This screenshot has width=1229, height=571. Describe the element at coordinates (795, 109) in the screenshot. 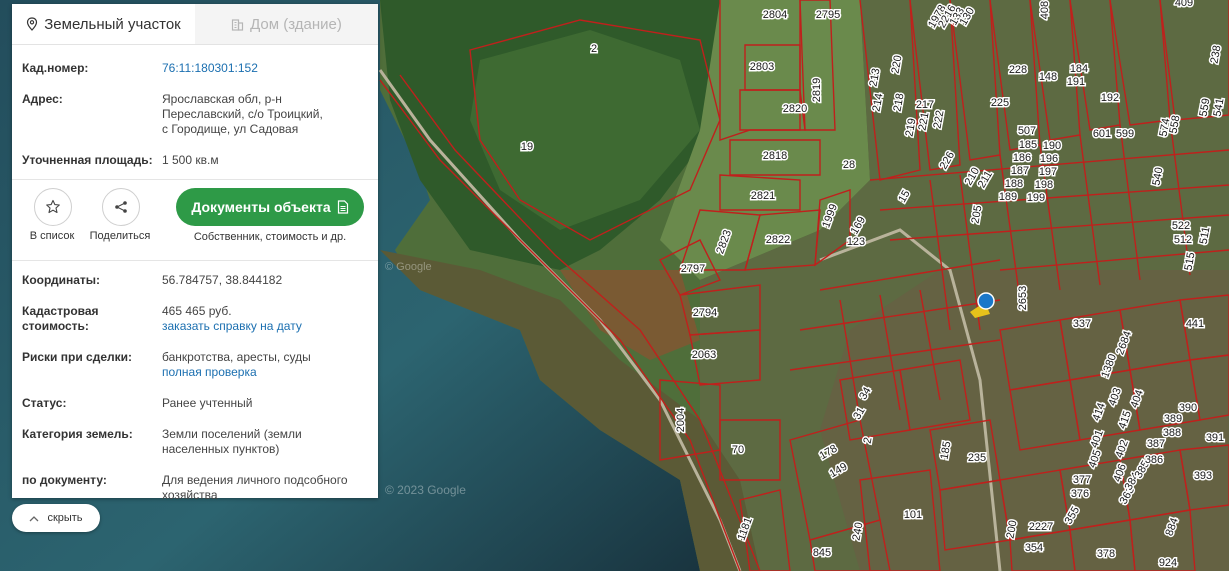

I see `parcel-label: 2820` at that location.